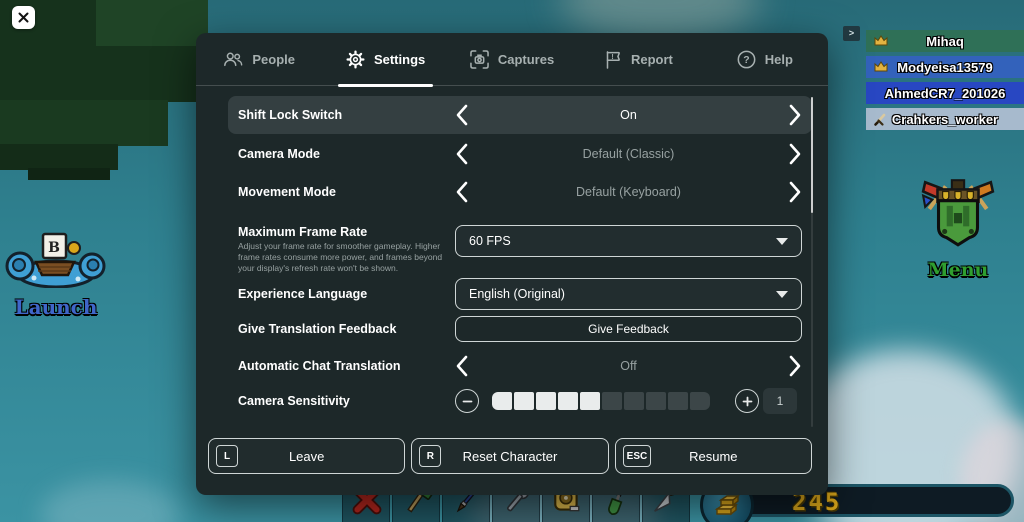 The width and height of the screenshot is (1024, 522). I want to click on give-feedback-button: Give Feedback, so click(628, 329).